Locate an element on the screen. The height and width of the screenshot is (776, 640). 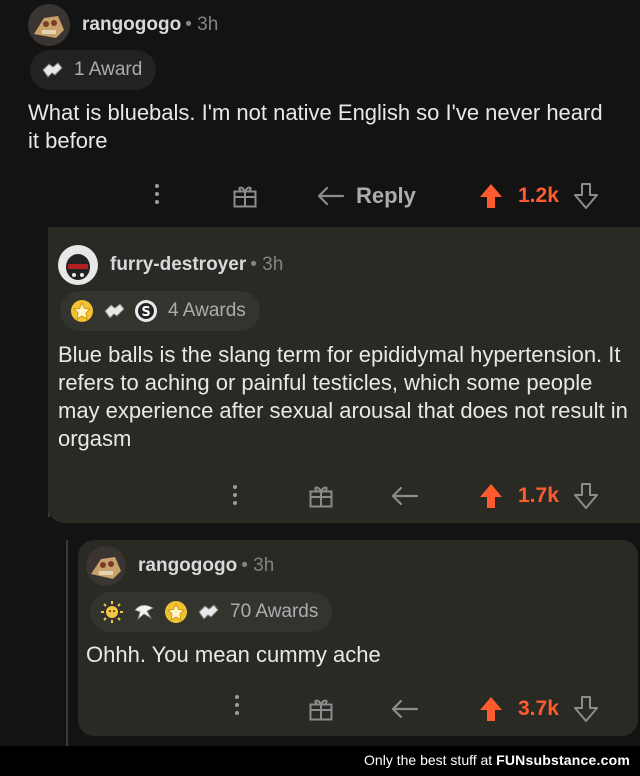
s-award-icon: S is located at coordinates (146, 311).